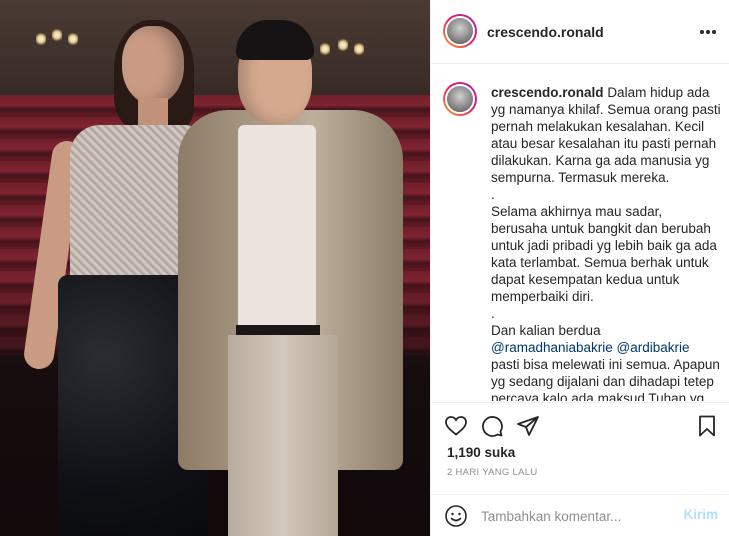 Image resolution: width=729 pixels, height=536 pixels. What do you see at coordinates (547, 92) in the screenshot?
I see `caption-username: crescendo.ronald` at bounding box center [547, 92].